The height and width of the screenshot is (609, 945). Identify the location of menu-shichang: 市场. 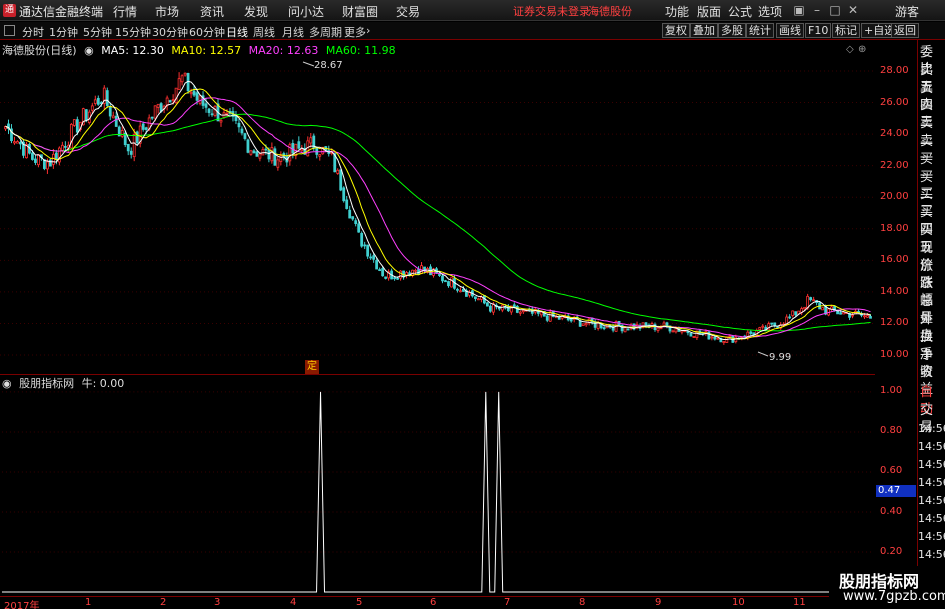
(167, 11).